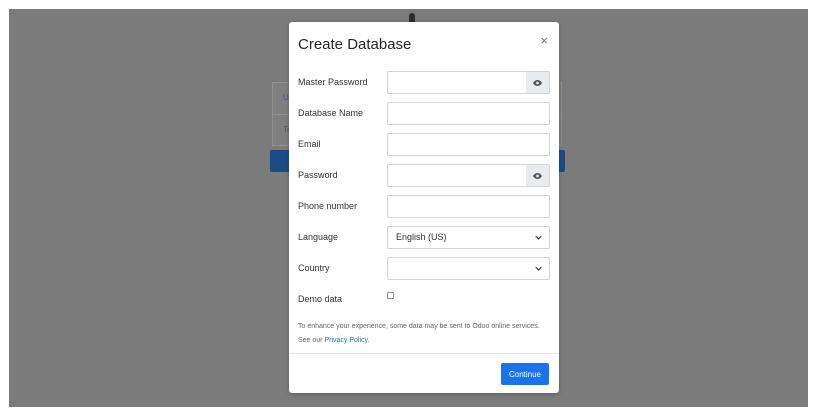 Image resolution: width=817 pixels, height=416 pixels. I want to click on email-input, so click(468, 144).